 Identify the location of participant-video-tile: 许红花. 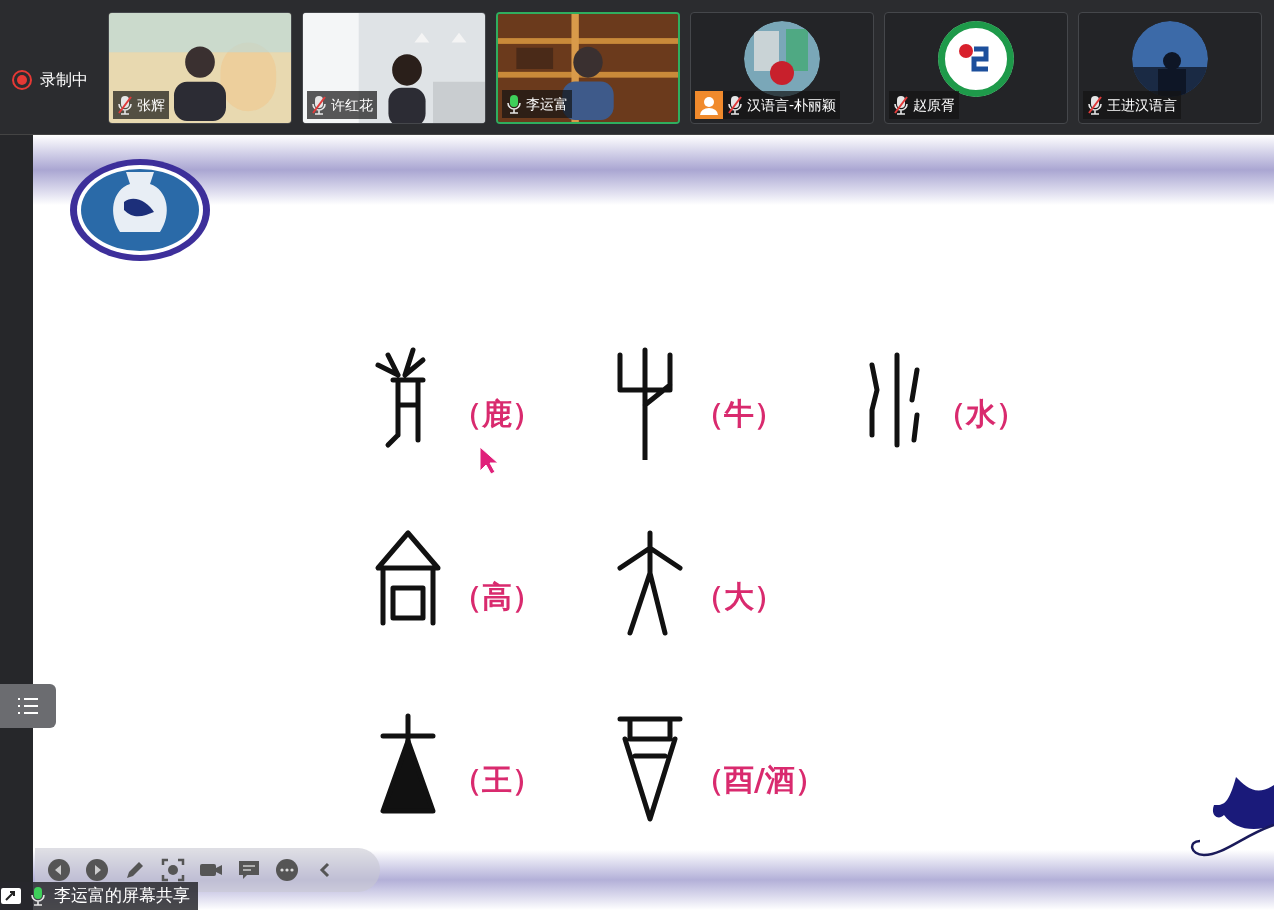
(394, 68).